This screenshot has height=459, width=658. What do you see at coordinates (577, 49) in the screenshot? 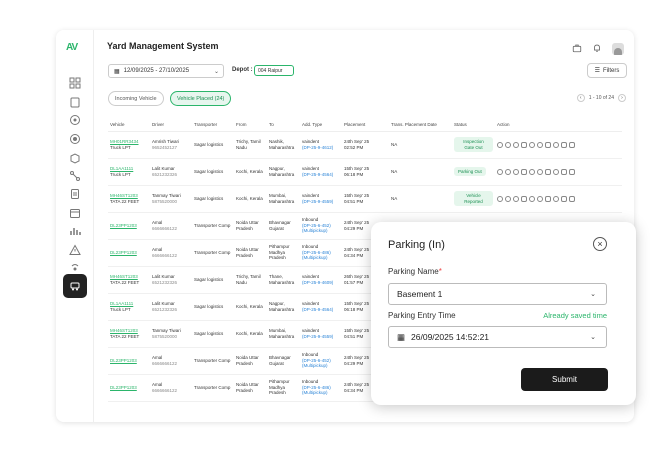
I see `briefcase-icon` at bounding box center [577, 49].